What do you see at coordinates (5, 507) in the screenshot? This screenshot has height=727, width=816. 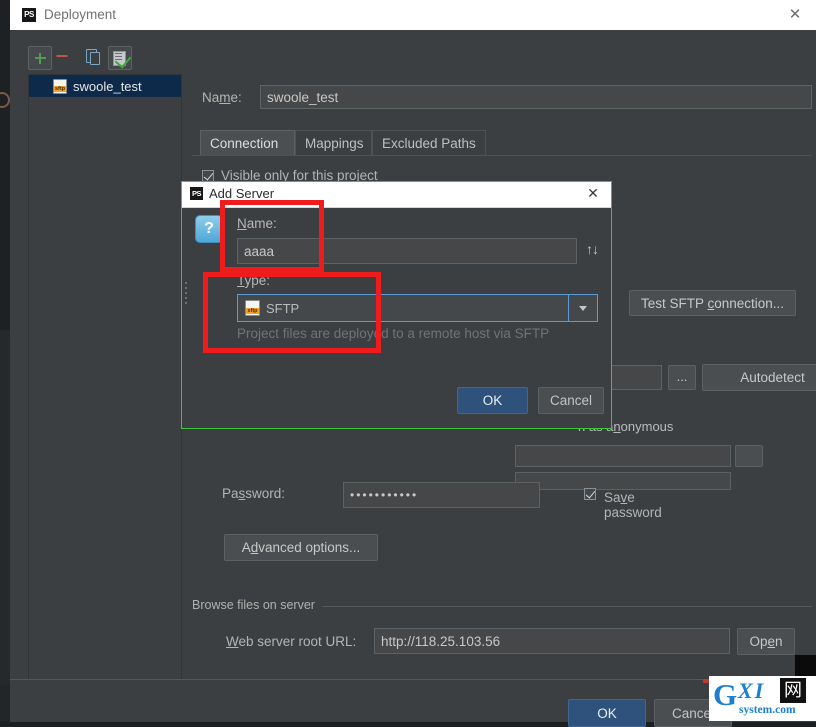 I see `ide-strip-bottom` at bounding box center [5, 507].